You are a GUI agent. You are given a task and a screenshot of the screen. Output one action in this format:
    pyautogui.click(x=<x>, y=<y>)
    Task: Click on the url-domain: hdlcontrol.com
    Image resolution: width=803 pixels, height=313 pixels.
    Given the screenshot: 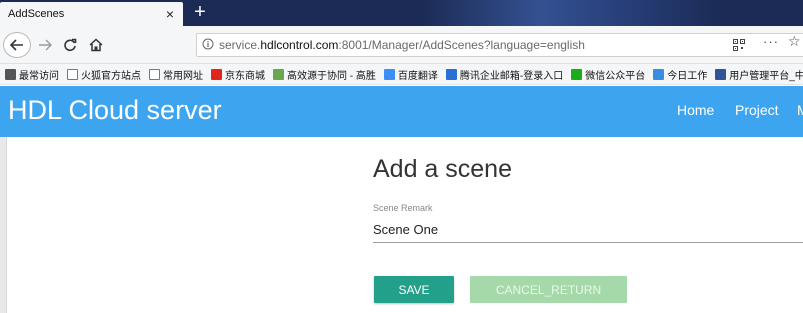 What is the action you would take?
    pyautogui.click(x=299, y=45)
    